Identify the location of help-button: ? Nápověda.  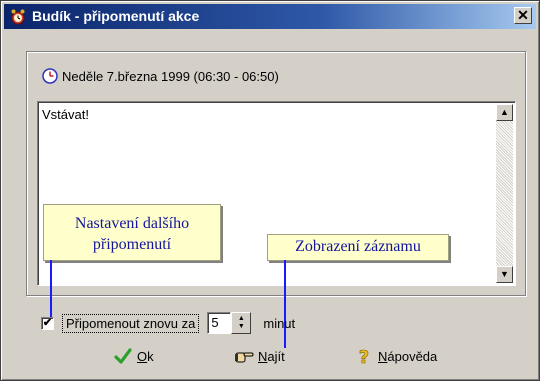
(395, 356).